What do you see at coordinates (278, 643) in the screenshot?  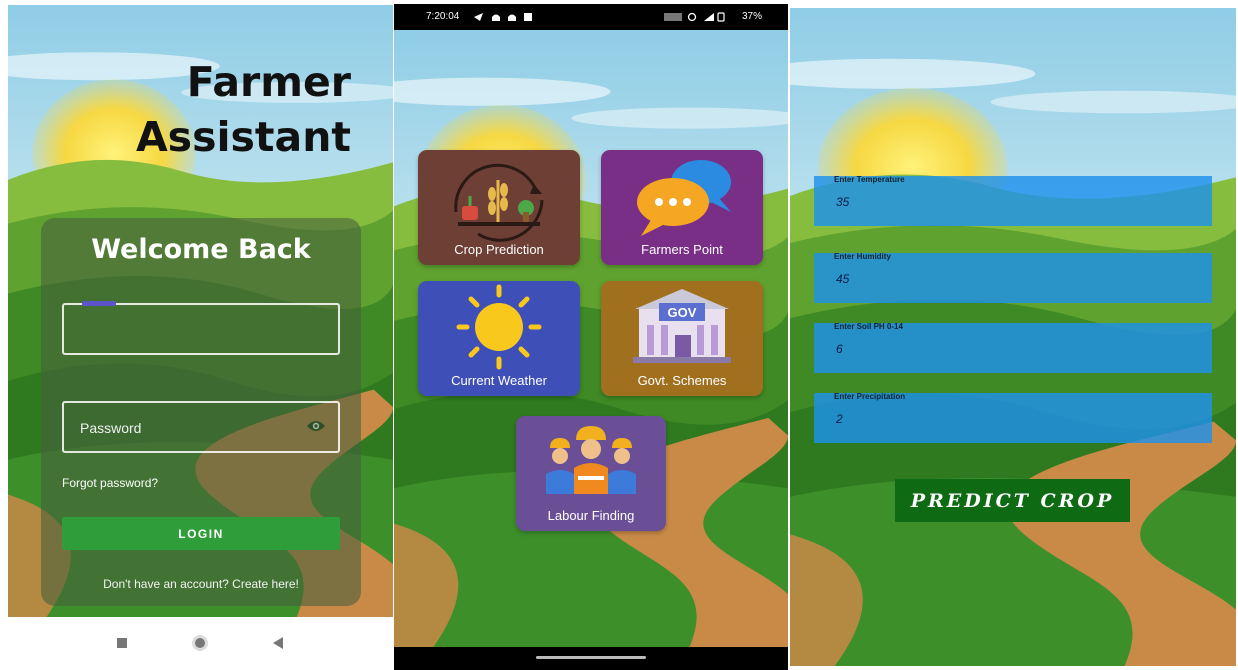 I see `back-icon` at bounding box center [278, 643].